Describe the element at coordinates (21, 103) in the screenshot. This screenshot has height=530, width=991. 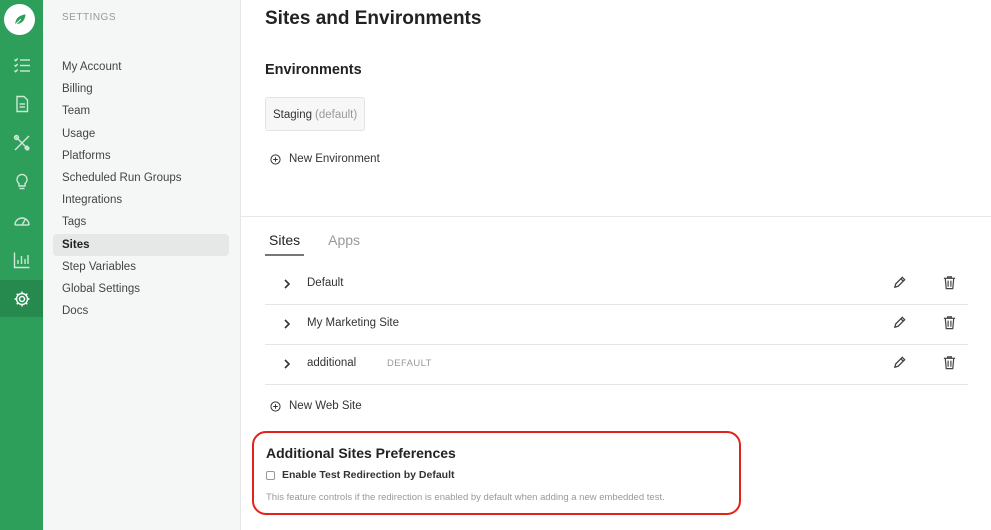
I see `document-icon` at that location.